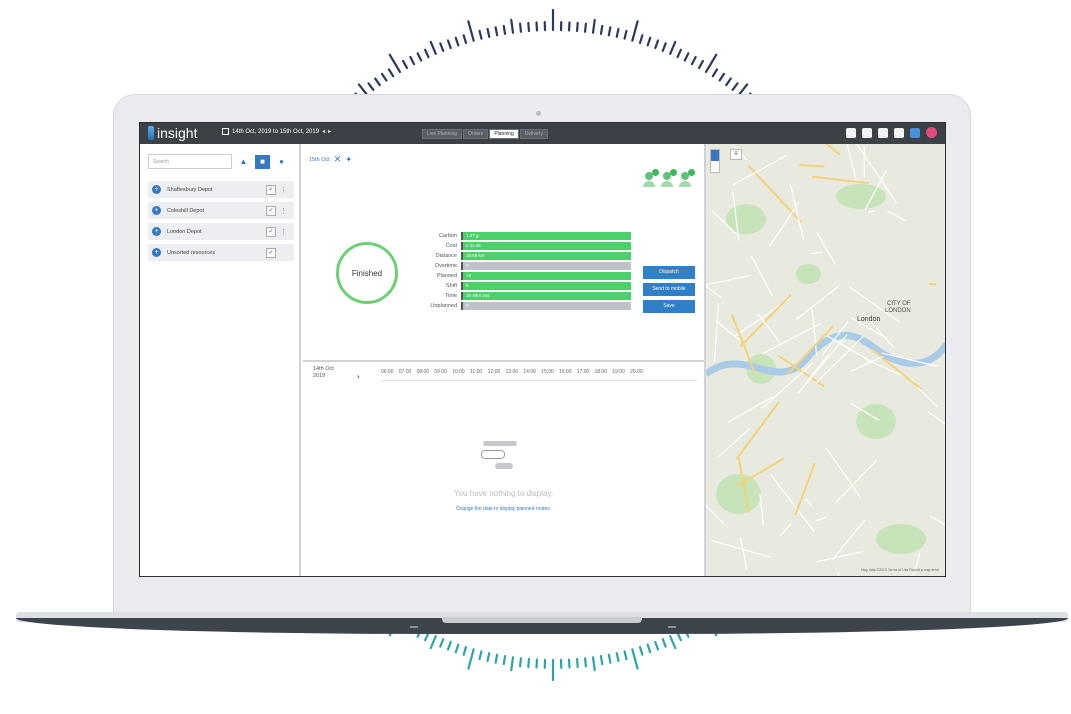 Image resolution: width=1071 pixels, height=714 pixels. I want to click on metric-row: Unplanned 0, so click(517, 306).